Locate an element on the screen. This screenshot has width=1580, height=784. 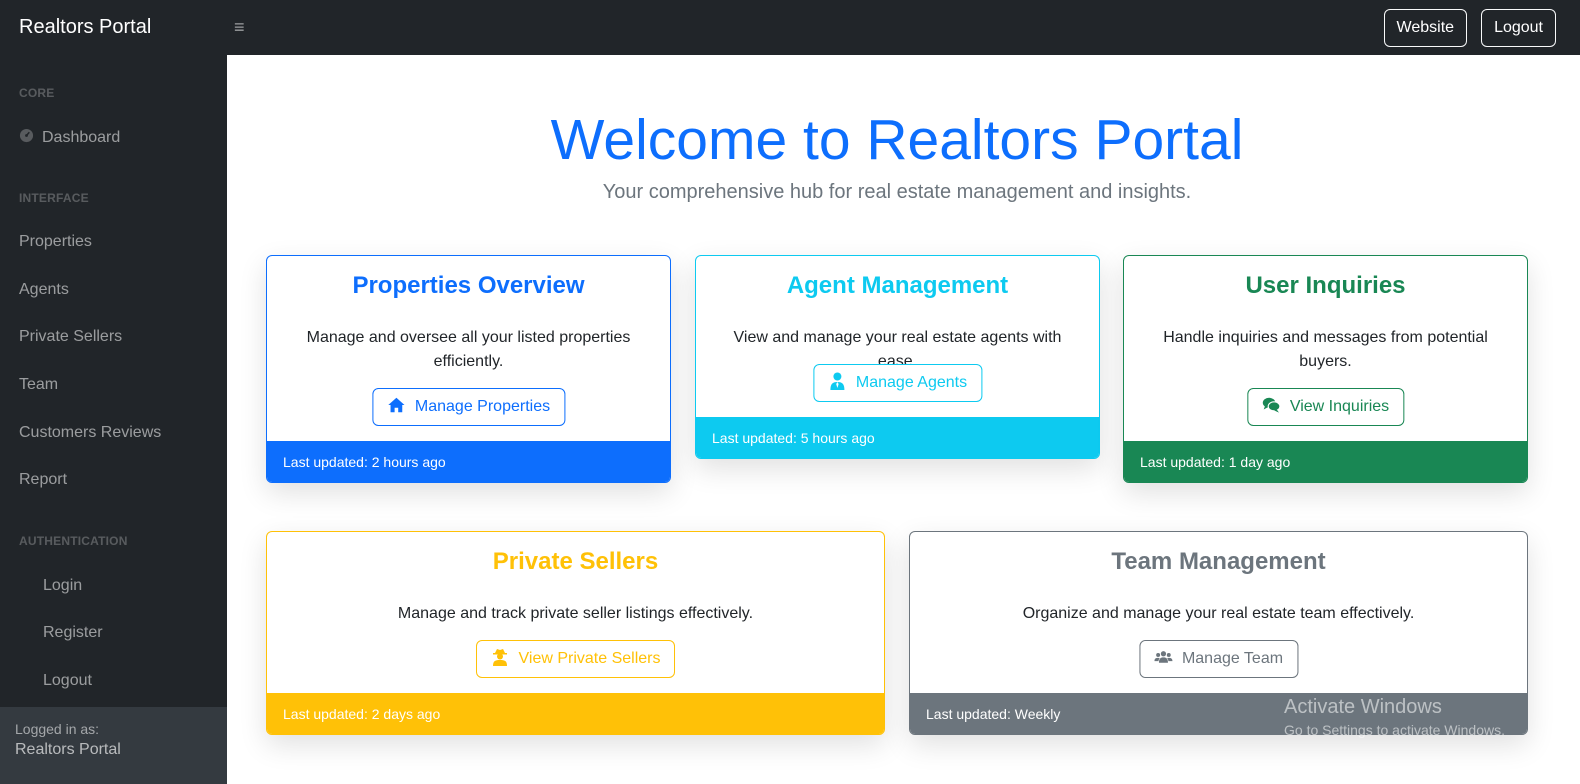
sidebar-item-team: Team is located at coordinates (38, 385).